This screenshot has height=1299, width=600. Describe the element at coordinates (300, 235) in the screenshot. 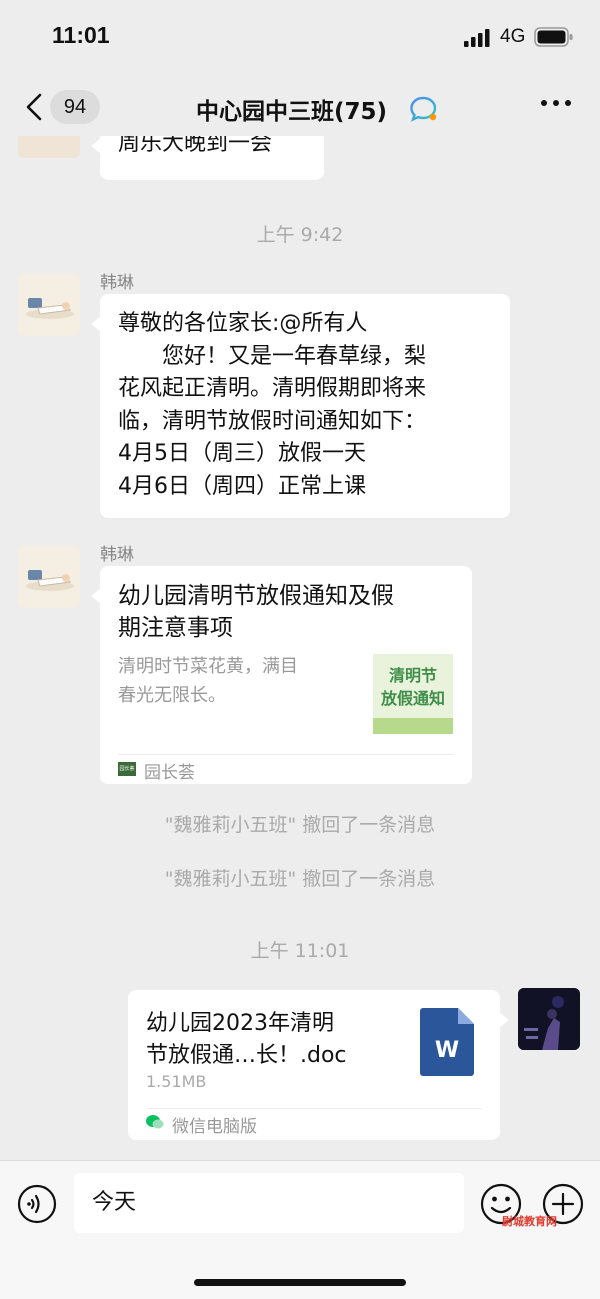

I see `timestamp: 上午 9:42` at that location.